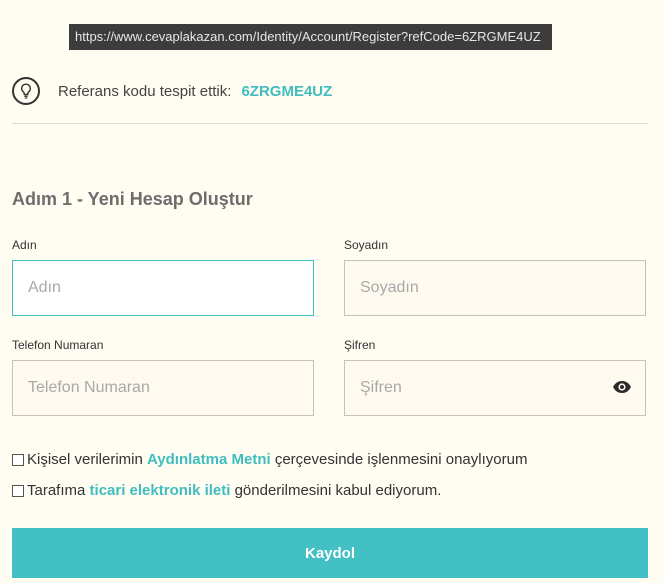 The width and height of the screenshot is (664, 583). I want to click on kvkk-text-after: çerçevesinde işlenmesini onaylıyorum, so click(399, 459).